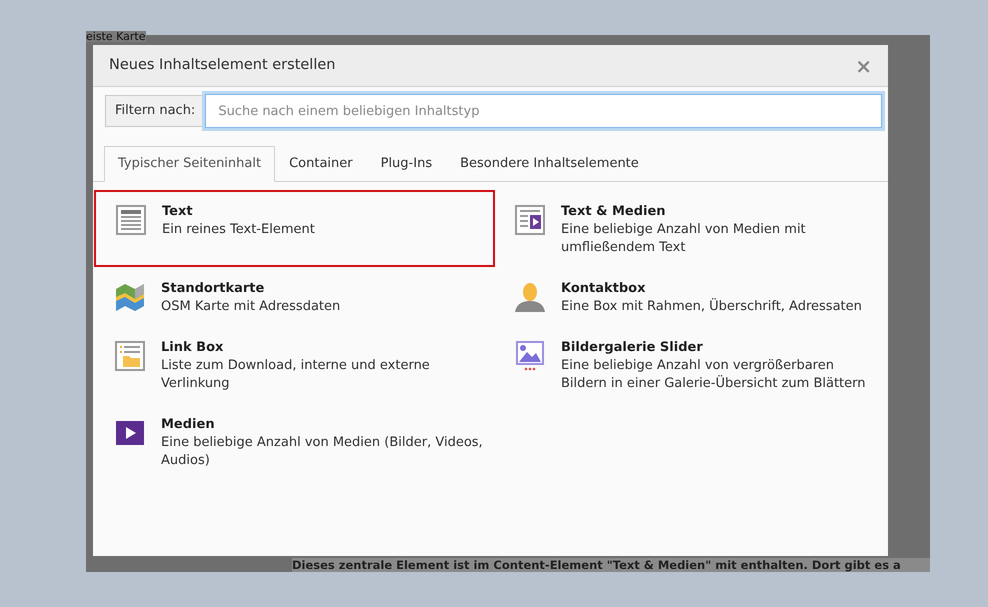 Image resolution: width=988 pixels, height=607 pixels. Describe the element at coordinates (406, 164) in the screenshot. I see `tab: Plug-Ins` at that location.